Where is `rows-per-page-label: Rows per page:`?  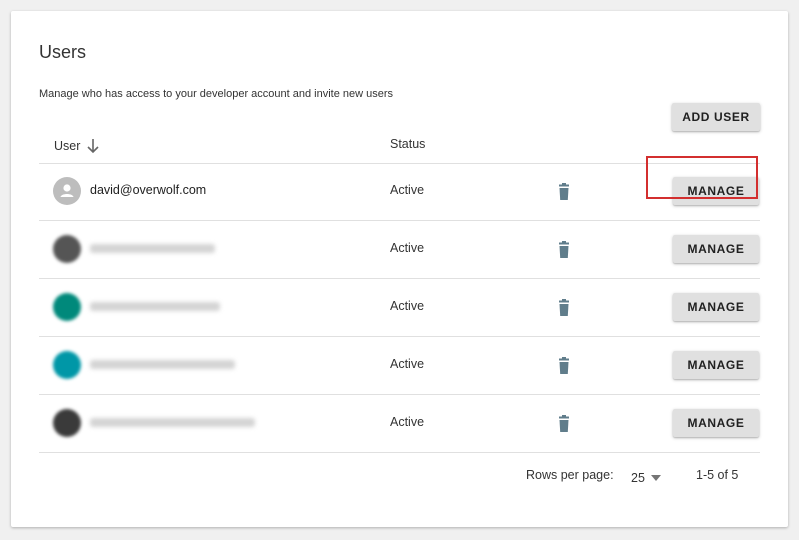 rows-per-page-label: Rows per page: is located at coordinates (570, 475).